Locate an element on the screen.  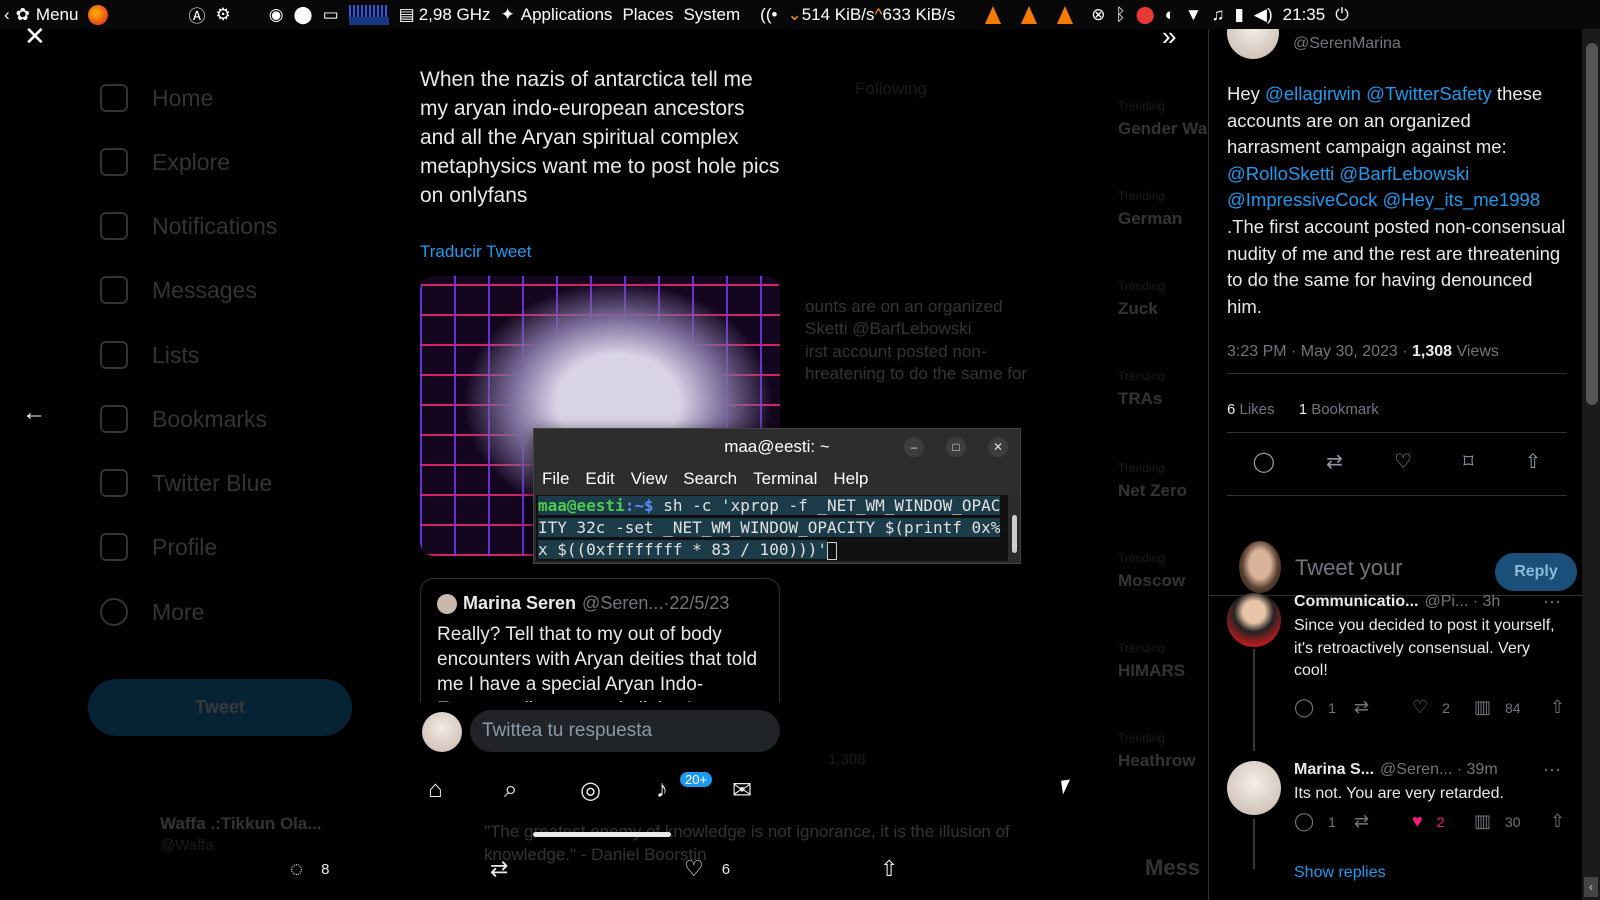
mail-icon: ✉ is located at coordinates (742, 790).